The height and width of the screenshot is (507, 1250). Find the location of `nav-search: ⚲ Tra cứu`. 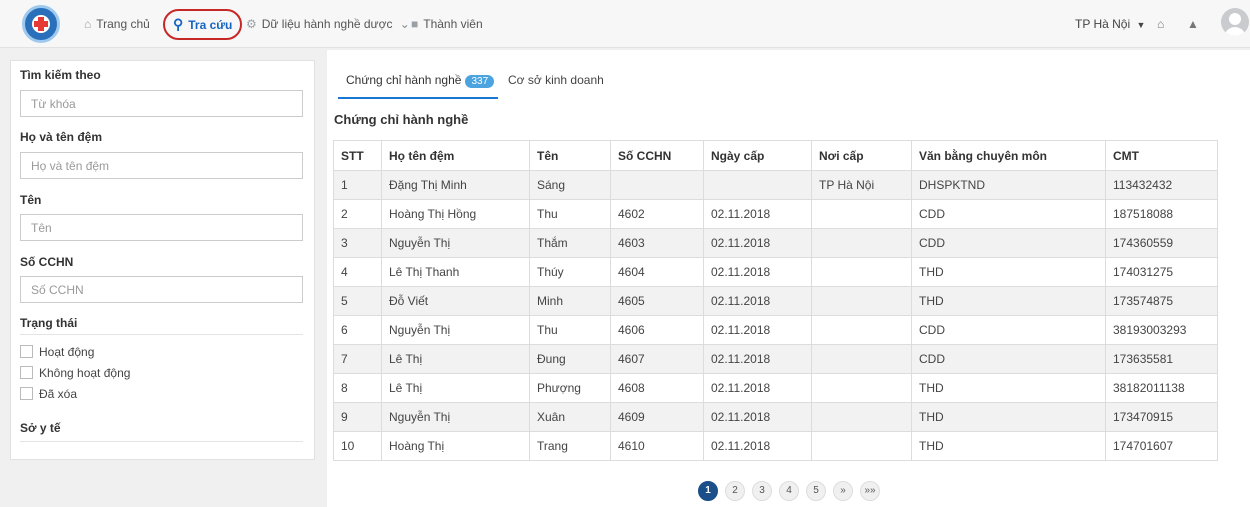

nav-search: ⚲ Tra cứu is located at coordinates (202, 24).